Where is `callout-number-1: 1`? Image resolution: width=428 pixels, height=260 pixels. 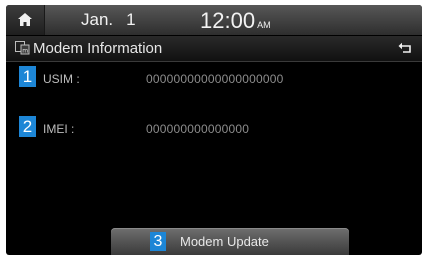 callout-number-1: 1 is located at coordinates (27, 76).